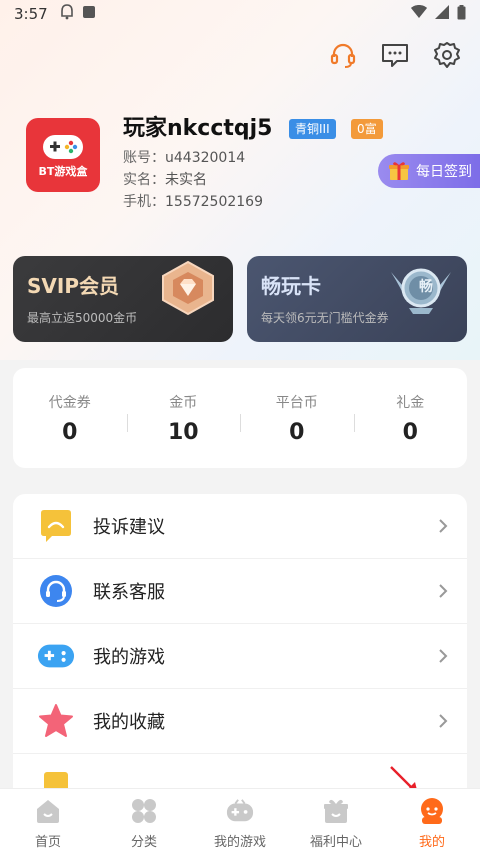  What do you see at coordinates (419, 14) in the screenshot?
I see `wifi-icon` at bounding box center [419, 14].